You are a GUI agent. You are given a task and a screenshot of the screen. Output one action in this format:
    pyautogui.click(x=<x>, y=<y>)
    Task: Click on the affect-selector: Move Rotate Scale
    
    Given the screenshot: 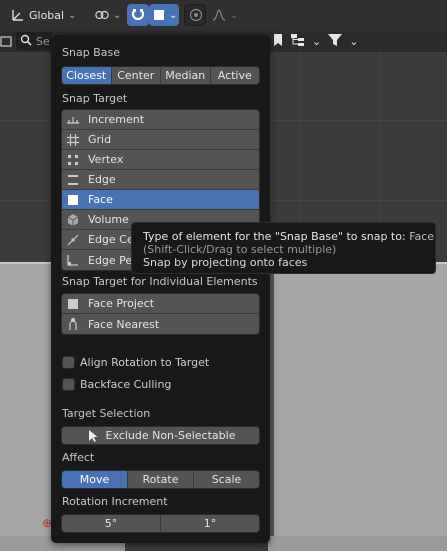 What is the action you would take?
    pyautogui.click(x=160, y=479)
    